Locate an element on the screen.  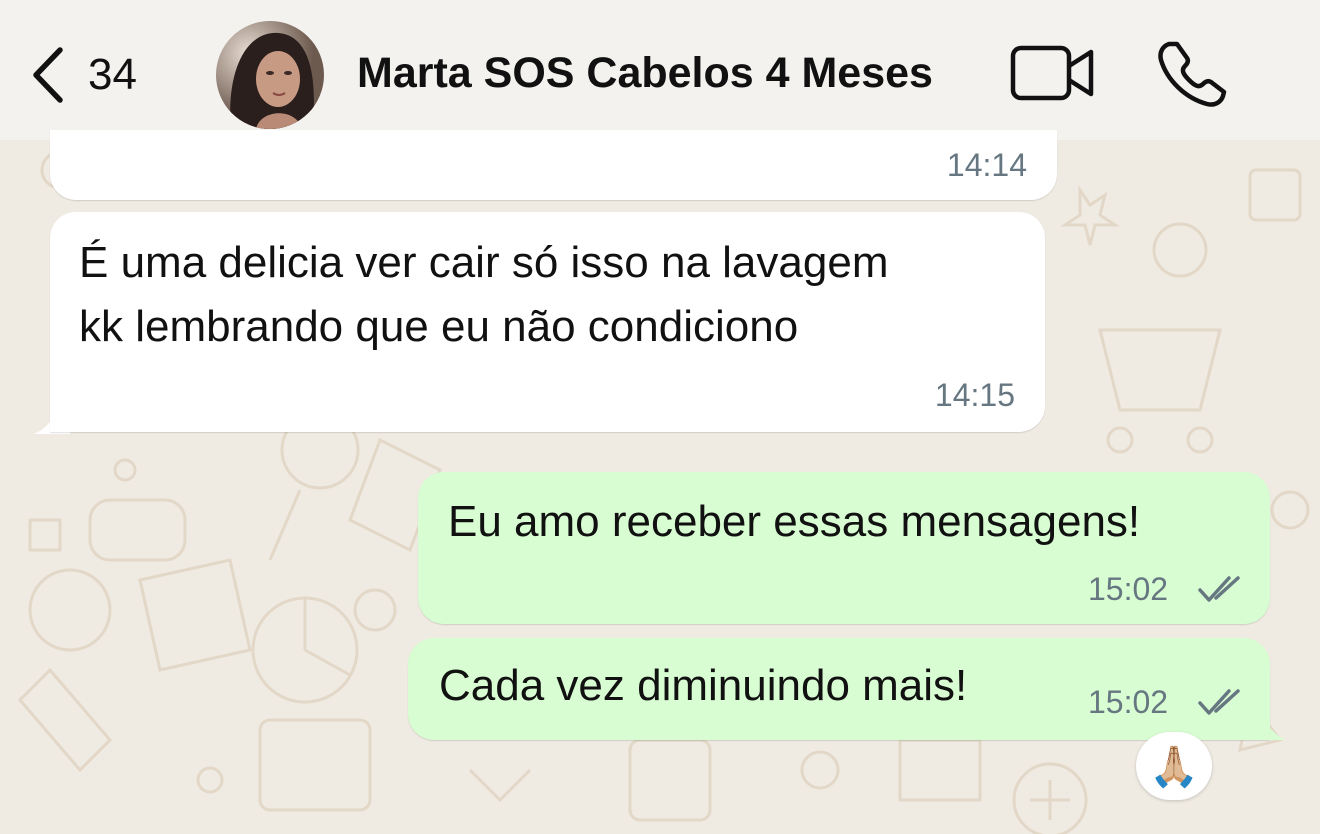
phone-icon is located at coordinates (1192, 74).